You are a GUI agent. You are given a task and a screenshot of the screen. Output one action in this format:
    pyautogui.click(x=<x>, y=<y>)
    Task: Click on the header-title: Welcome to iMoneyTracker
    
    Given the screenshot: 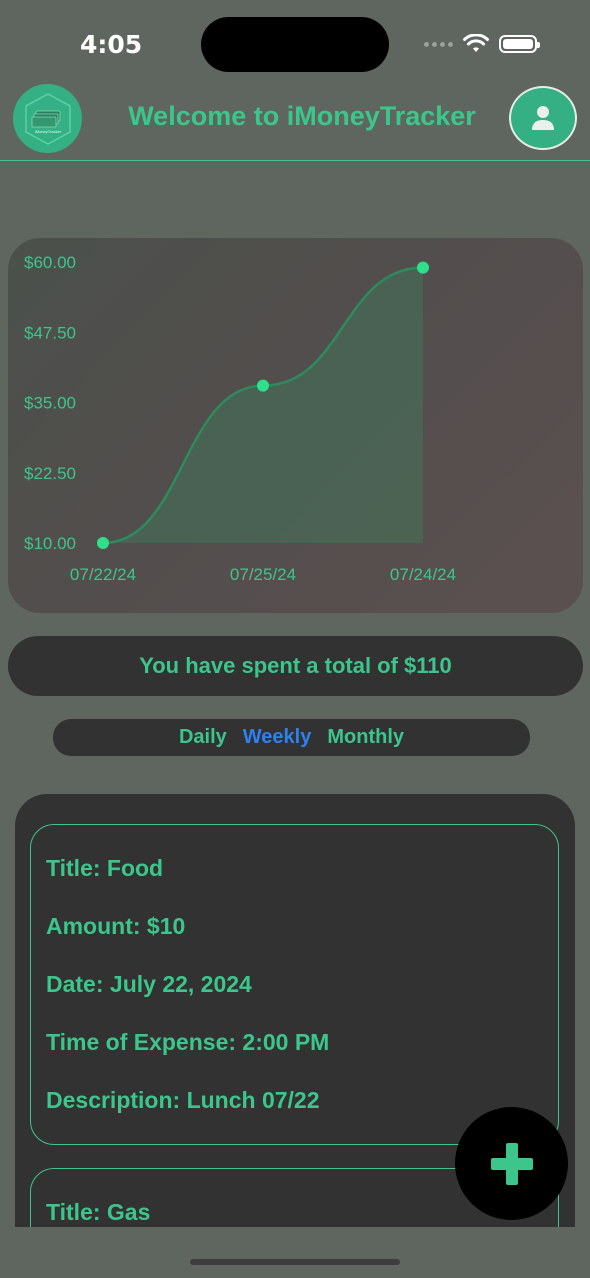 What is the action you would take?
    pyautogui.click(x=302, y=116)
    